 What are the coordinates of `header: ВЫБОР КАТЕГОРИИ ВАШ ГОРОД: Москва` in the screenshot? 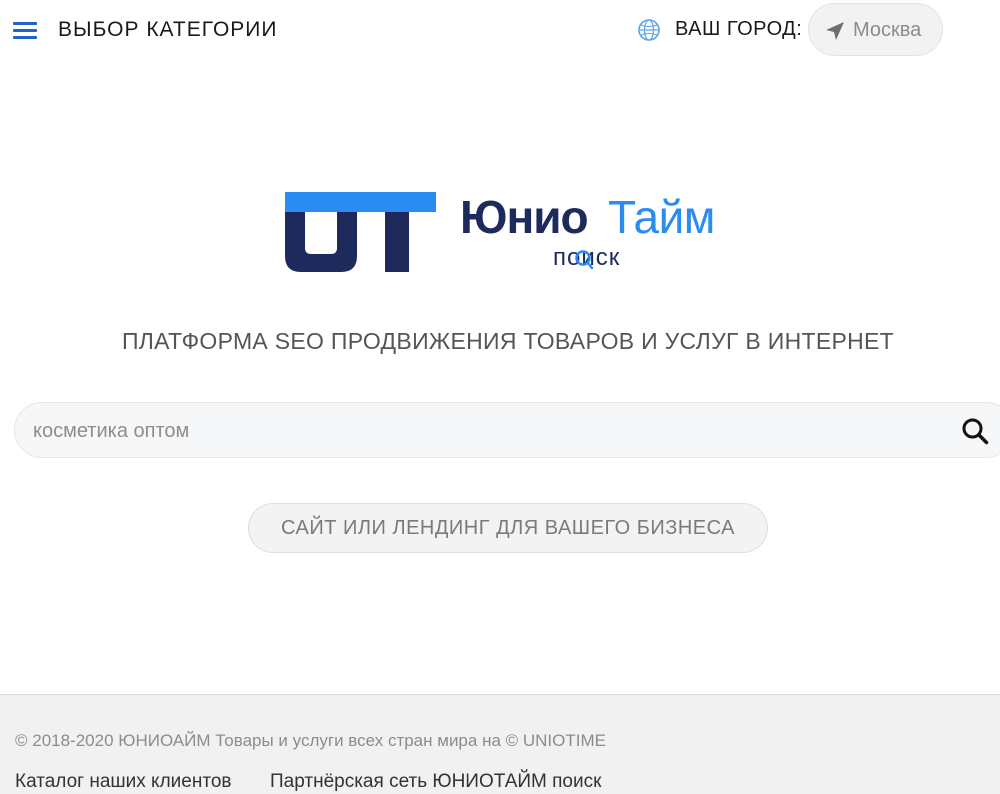 It's located at (500, 30).